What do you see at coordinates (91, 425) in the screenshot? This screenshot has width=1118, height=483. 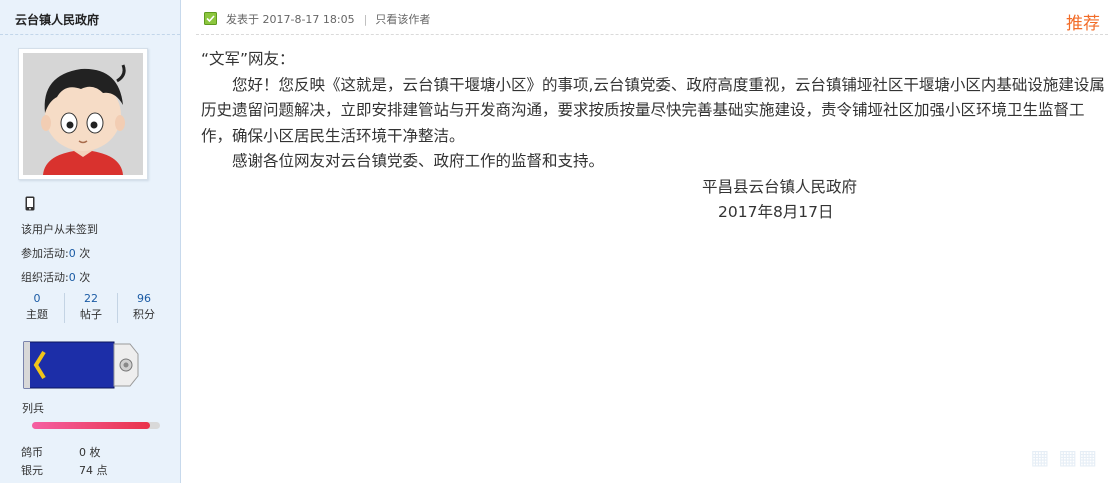 I see `rank-progress-fill` at bounding box center [91, 425].